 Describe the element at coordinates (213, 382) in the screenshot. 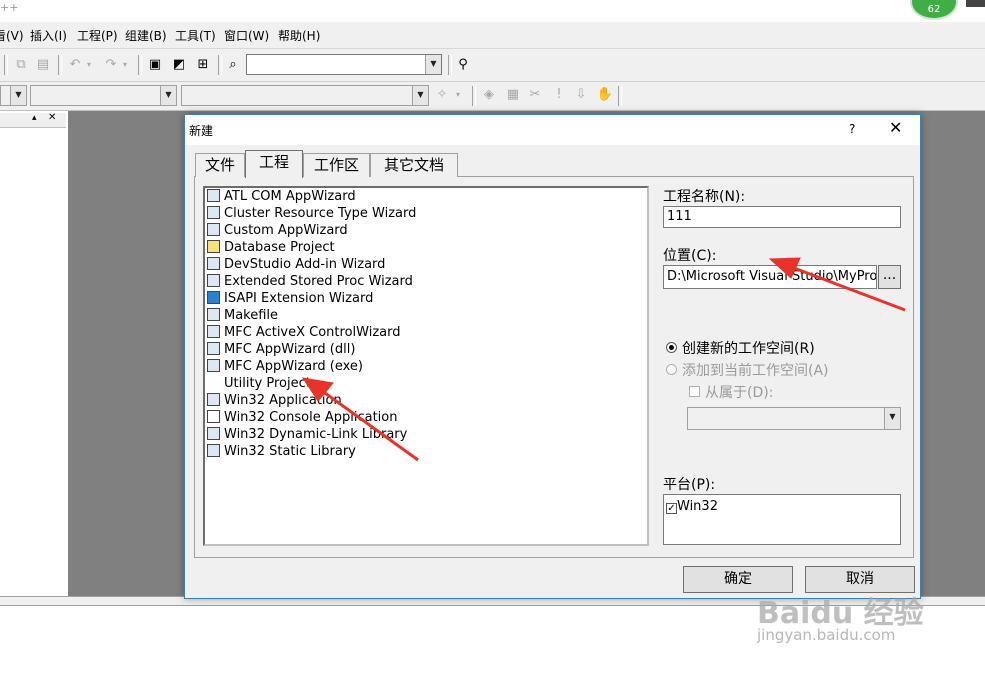

I see `utility-tools-icon` at that location.